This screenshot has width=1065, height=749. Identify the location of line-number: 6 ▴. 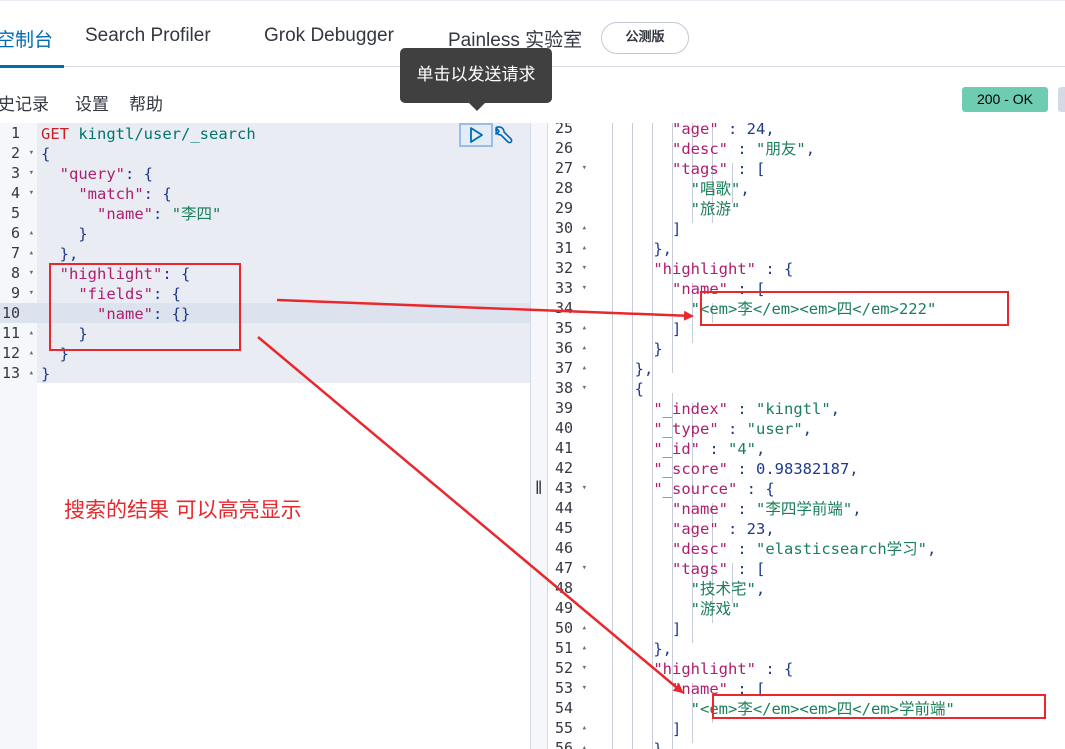
(18, 233).